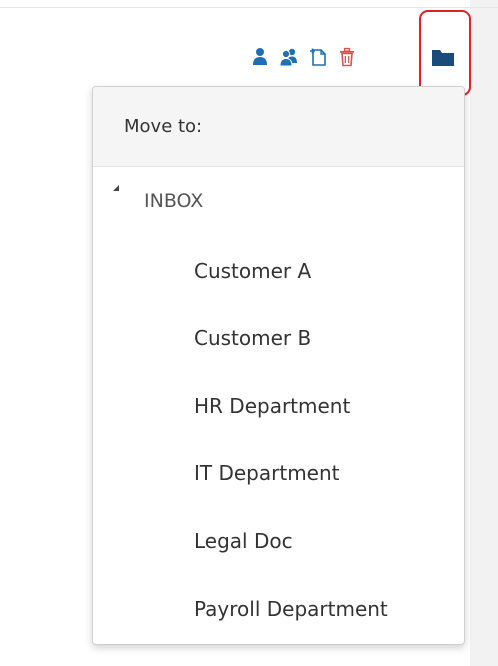 Image resolution: width=498 pixels, height=666 pixels. I want to click on folder-icon, so click(443, 58).